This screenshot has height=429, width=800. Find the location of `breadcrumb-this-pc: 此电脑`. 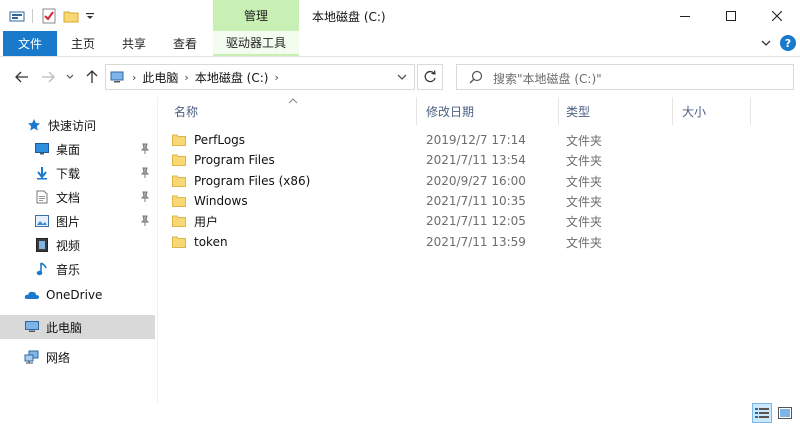

breadcrumb-this-pc: 此电脑 is located at coordinates (160, 77).